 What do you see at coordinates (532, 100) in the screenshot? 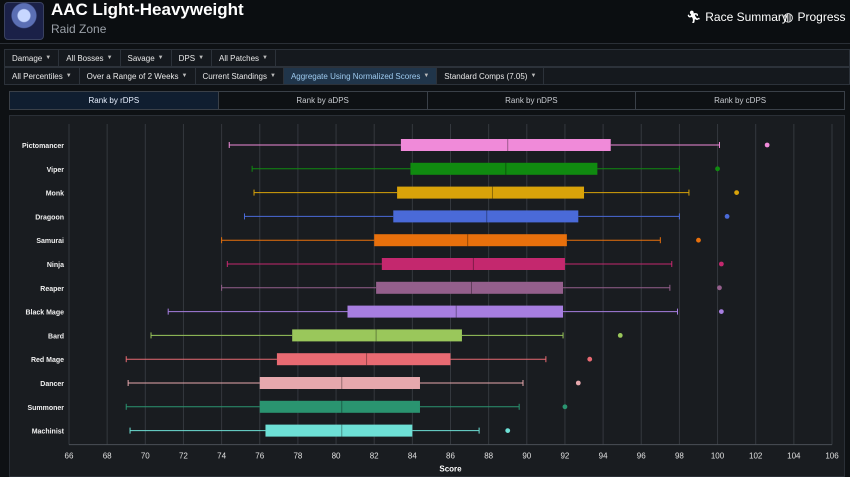
I see `tab-rank-2: Rank by nDPS` at bounding box center [532, 100].